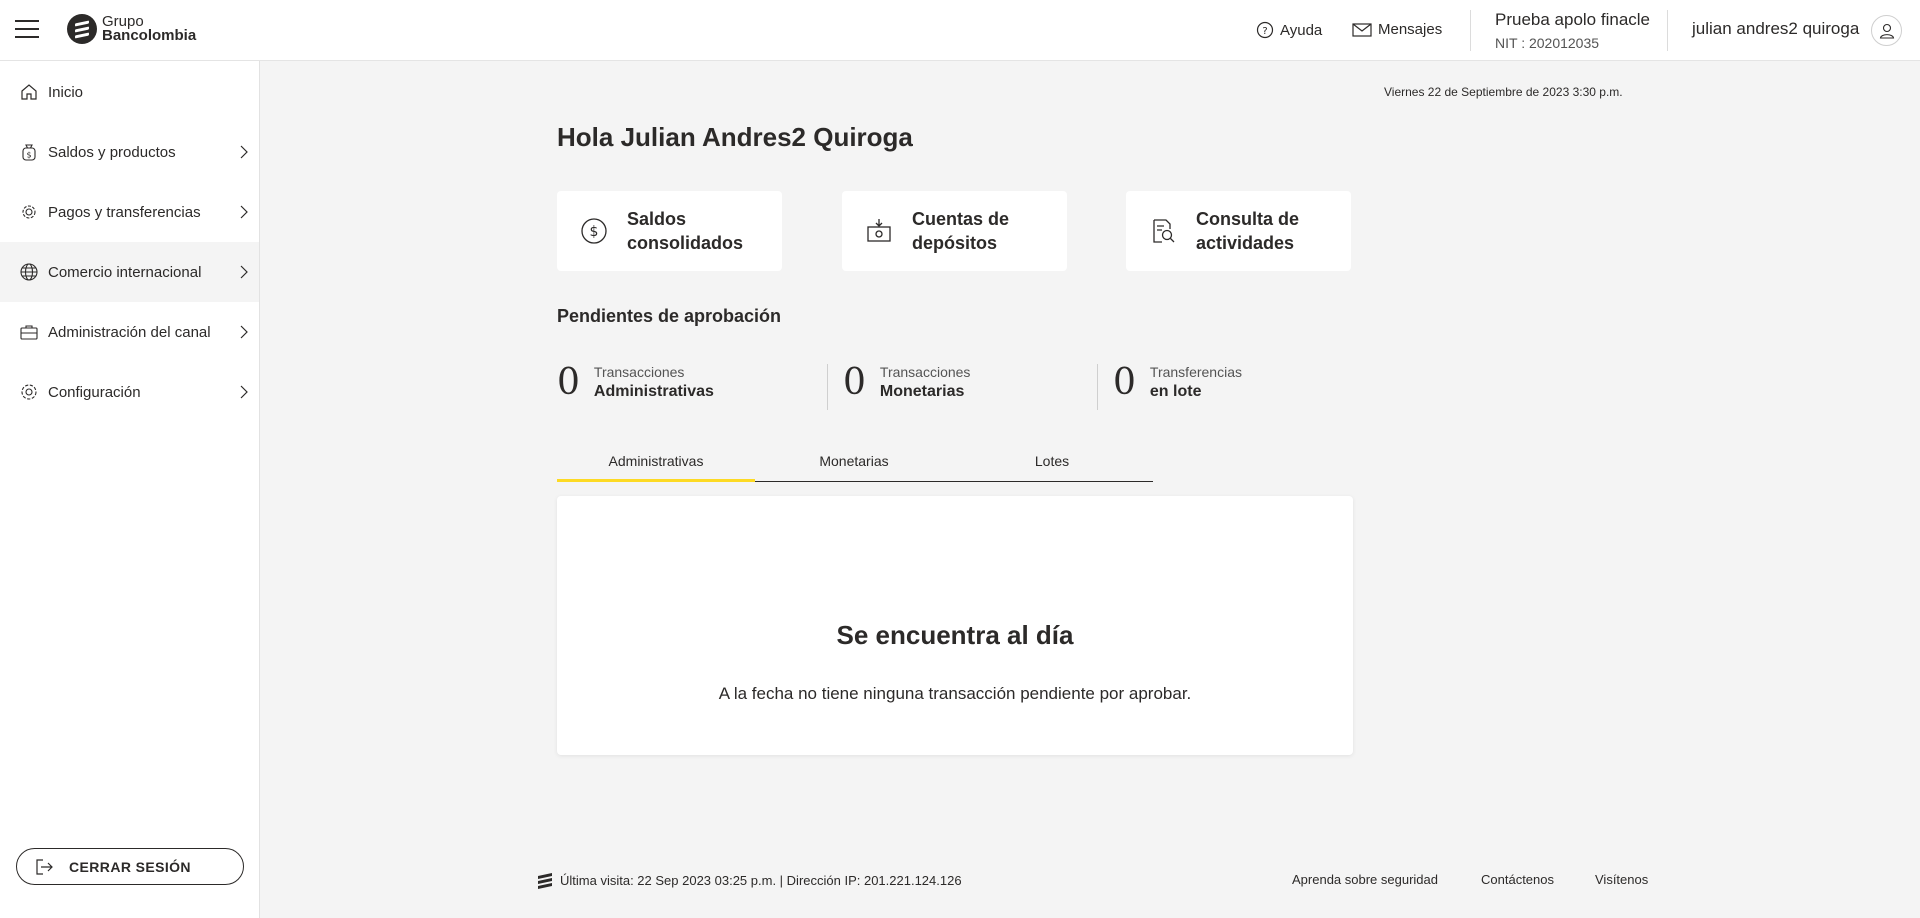 The width and height of the screenshot is (1920, 918). I want to click on sidebar-item-label: Comercio internacional, so click(125, 272).